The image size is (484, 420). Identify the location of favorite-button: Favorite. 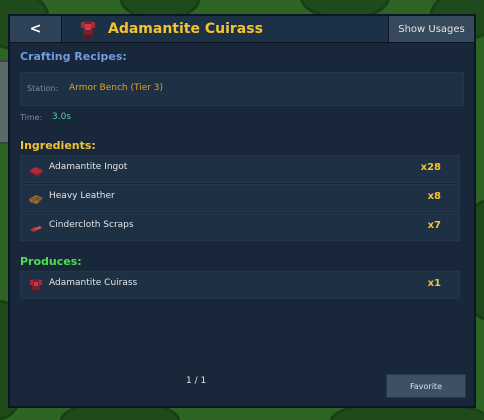
(426, 386).